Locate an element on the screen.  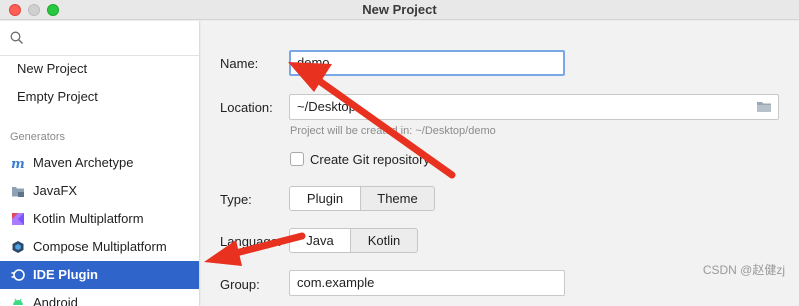
language-selector: Java Kotlin is located at coordinates (353, 240).